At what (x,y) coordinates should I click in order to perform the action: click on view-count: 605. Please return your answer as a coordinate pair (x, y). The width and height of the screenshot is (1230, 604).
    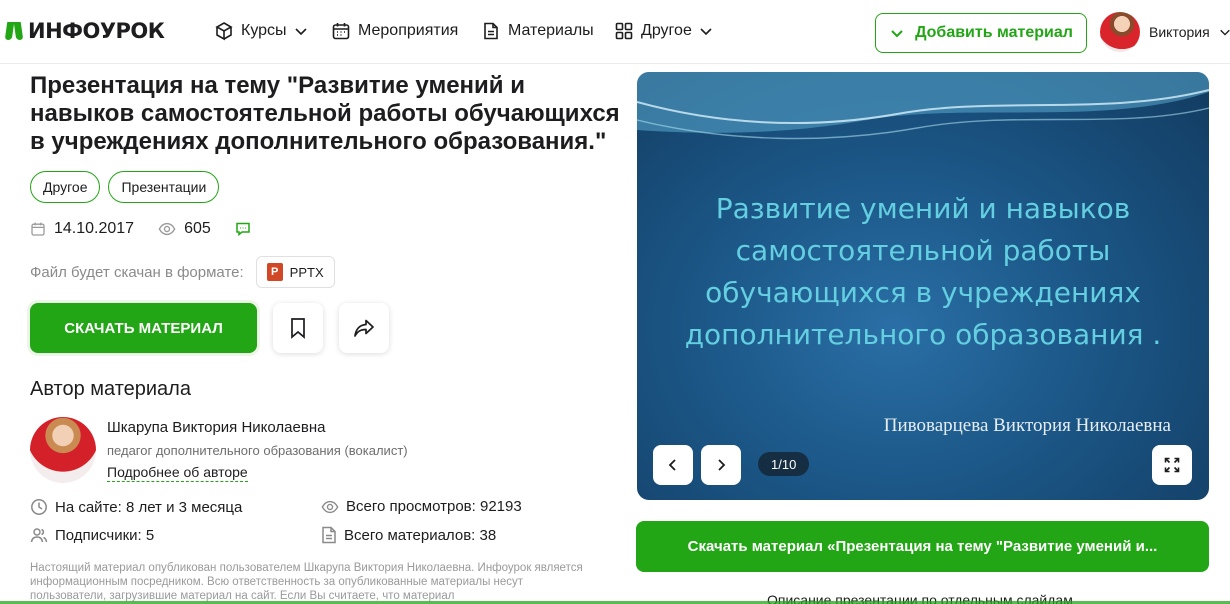
    Looking at the image, I should click on (184, 229).